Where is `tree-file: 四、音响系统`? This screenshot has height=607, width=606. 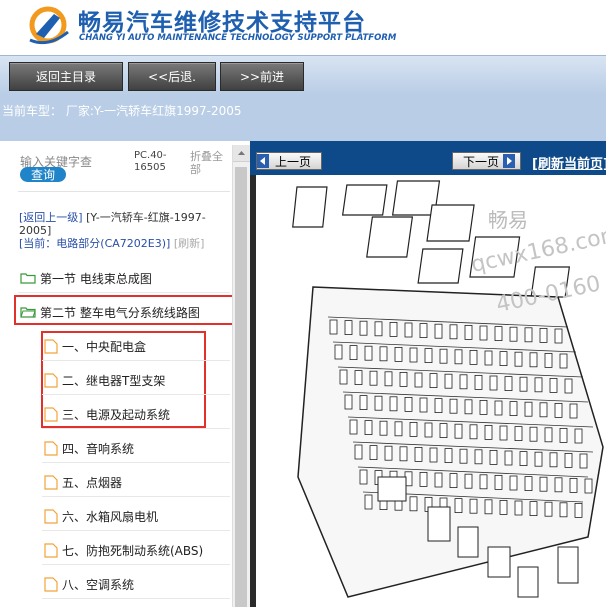 tree-file: 四、音响系统 is located at coordinates (89, 448).